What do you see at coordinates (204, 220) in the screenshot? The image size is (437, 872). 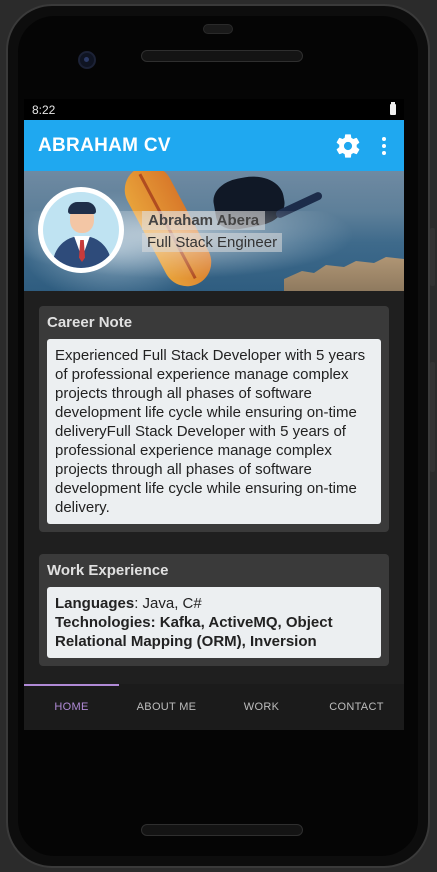 I see `profile-name: Abraham Abera` at bounding box center [204, 220].